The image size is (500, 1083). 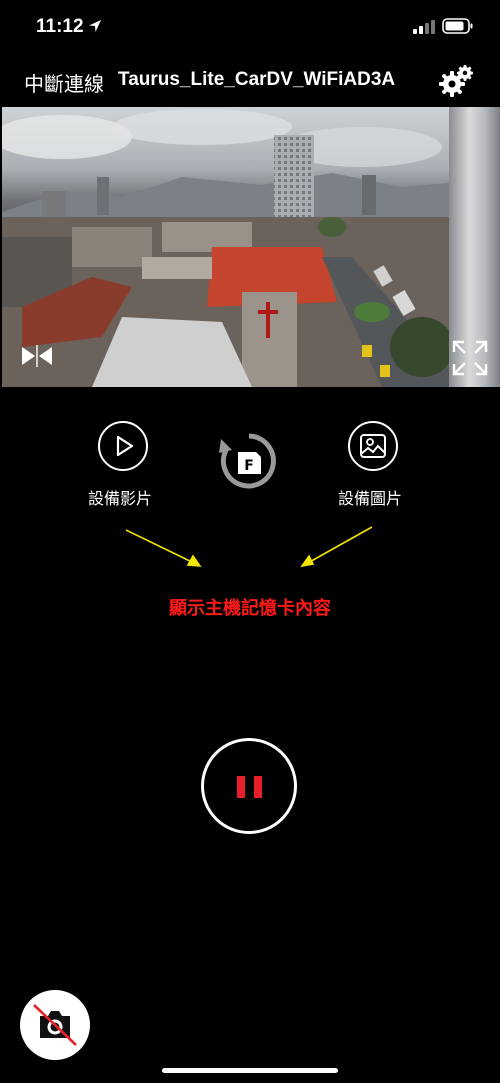 I want to click on play-icon, so click(x=125, y=446).